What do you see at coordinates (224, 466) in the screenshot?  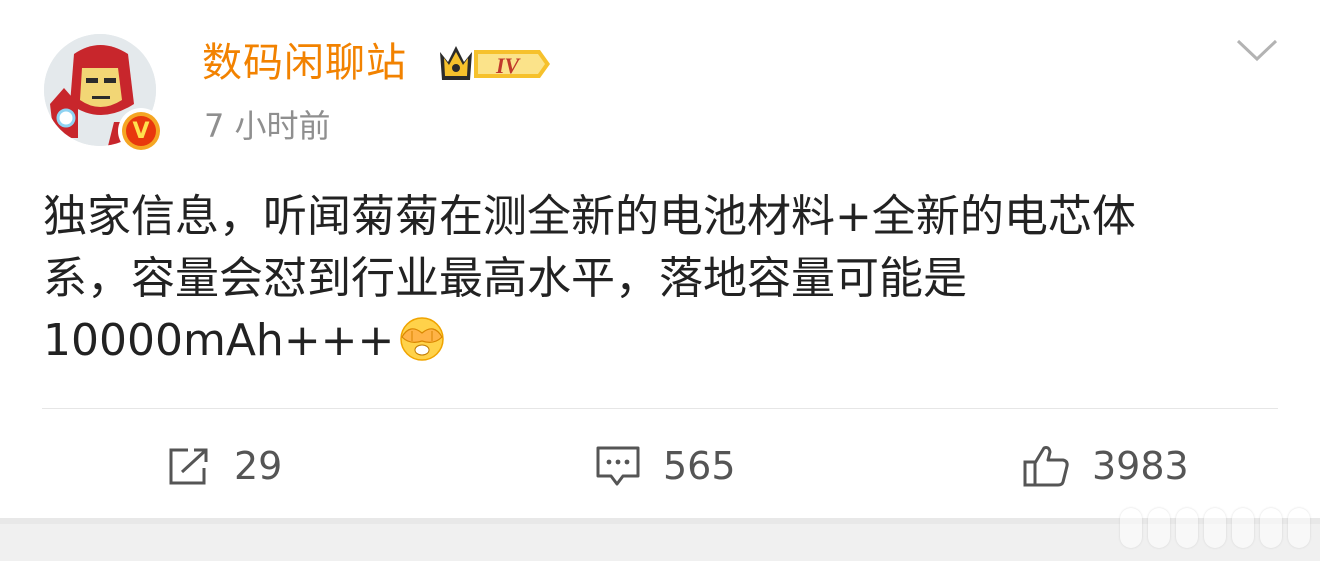 I see `repost-button: 29` at bounding box center [224, 466].